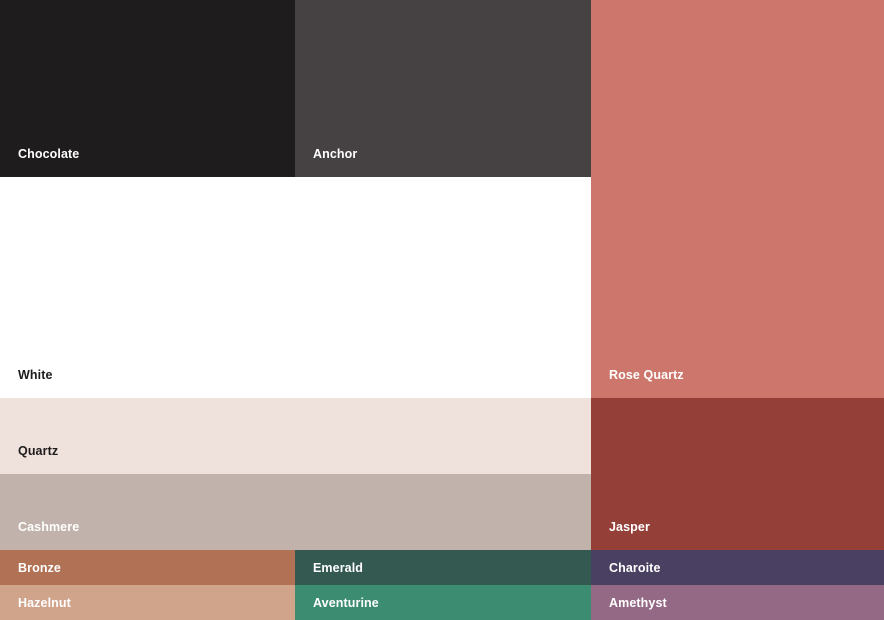  Describe the element at coordinates (44, 603) in the screenshot. I see `swatch-label-hazelnut: Hazelnut` at that location.